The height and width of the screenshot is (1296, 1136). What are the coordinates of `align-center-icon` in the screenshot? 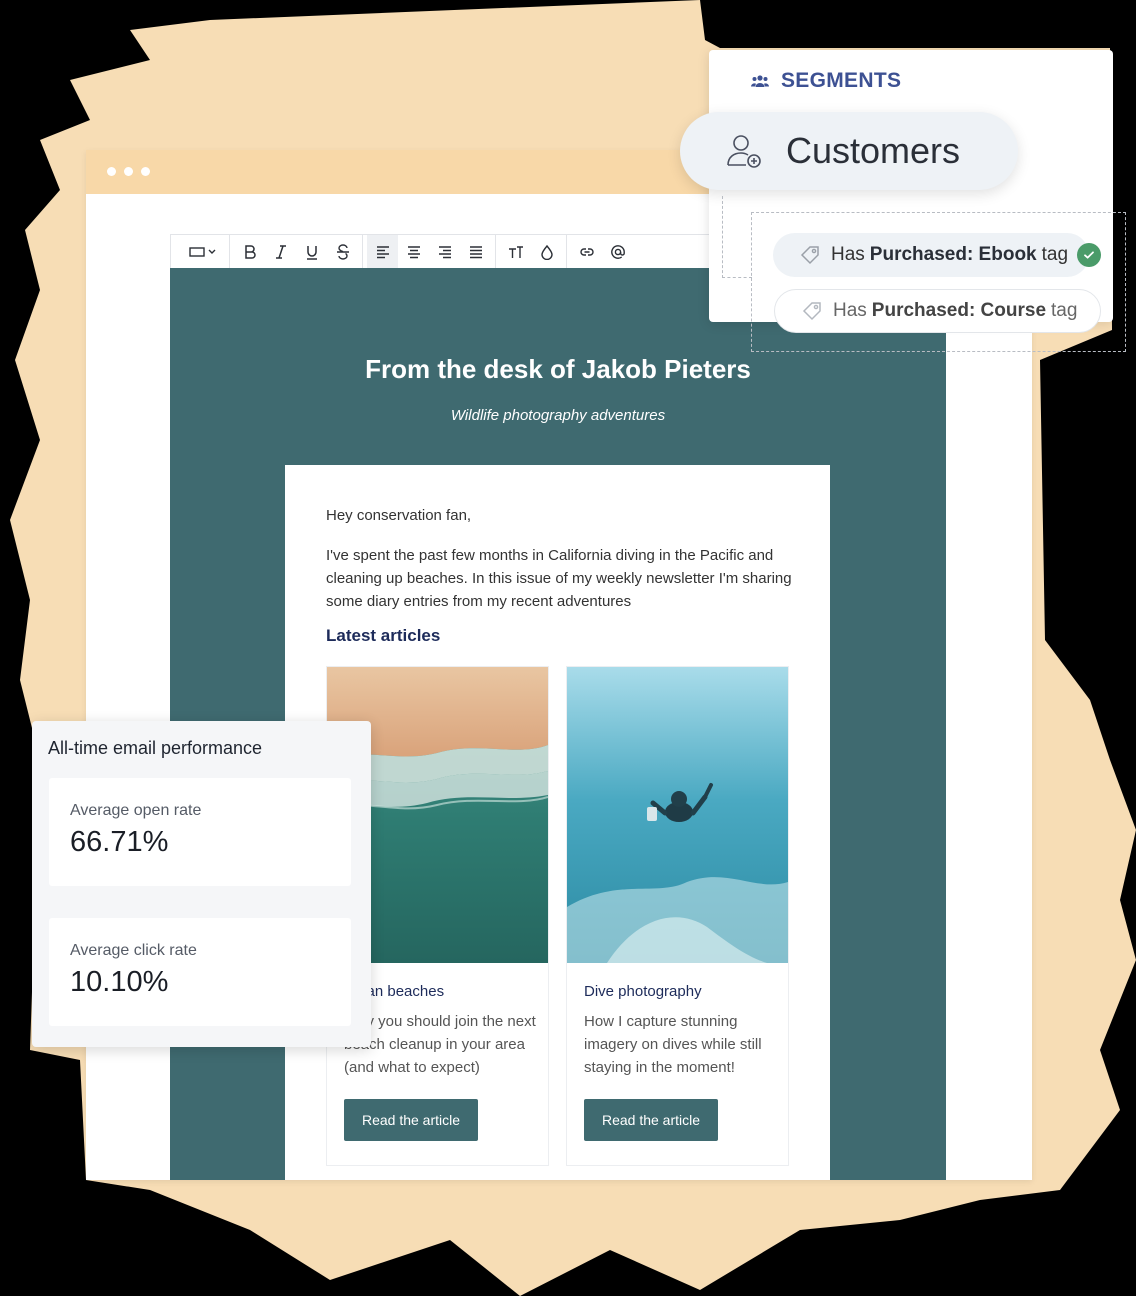 It's located at (413, 251).